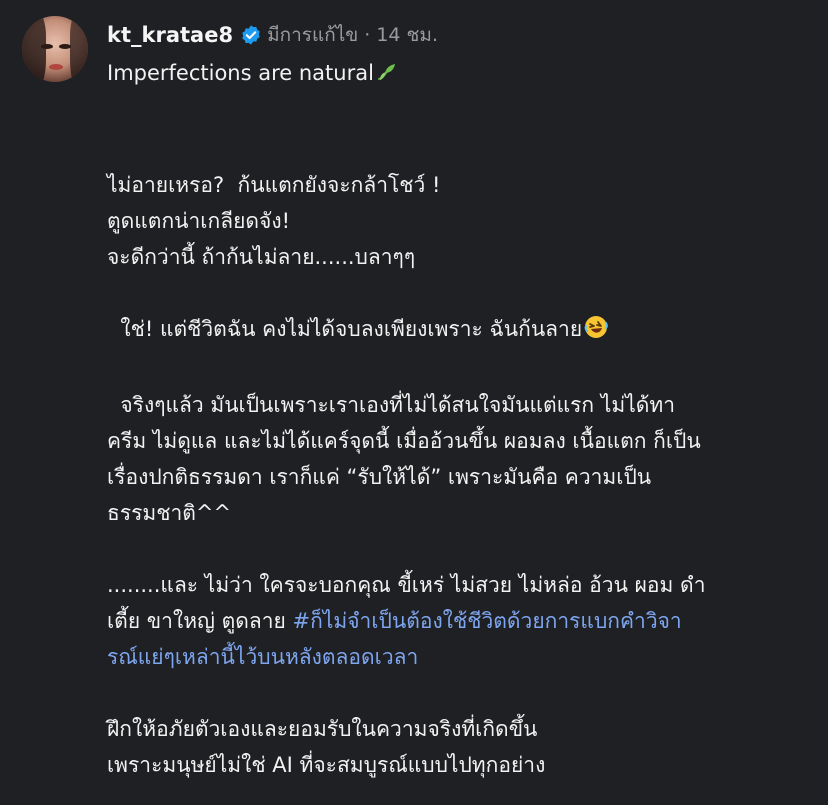 This screenshot has height=805, width=828. What do you see at coordinates (313, 35) in the screenshot?
I see `edited-label: มีการแก้ไข` at bounding box center [313, 35].